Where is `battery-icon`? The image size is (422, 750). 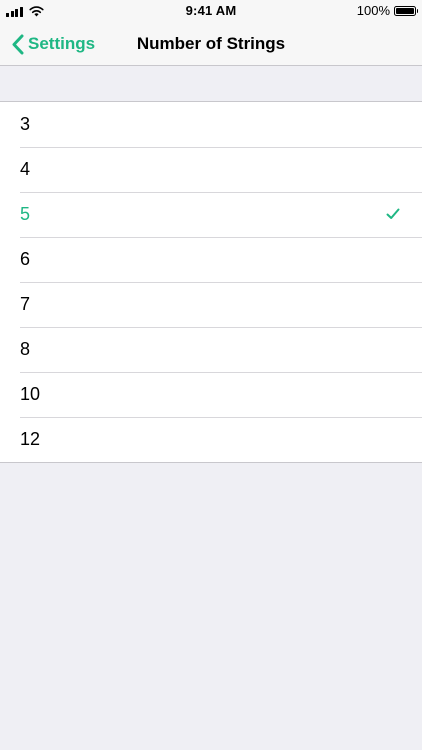 battery-icon is located at coordinates (406, 10).